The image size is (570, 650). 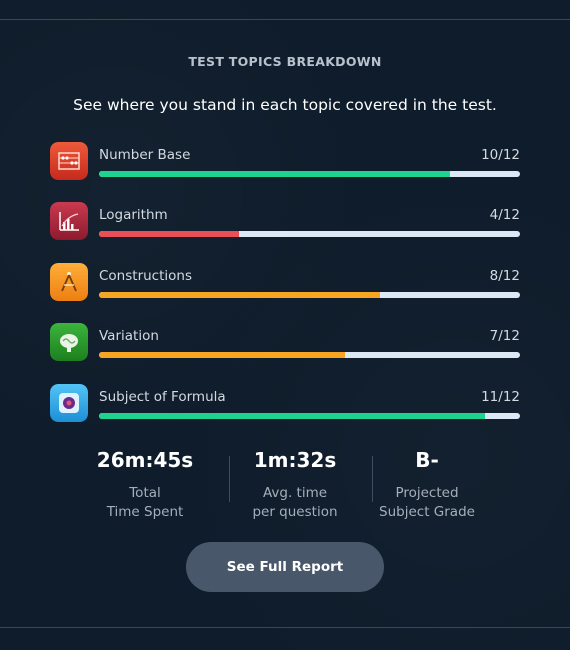 I want to click on bottom-divider, so click(x=285, y=627).